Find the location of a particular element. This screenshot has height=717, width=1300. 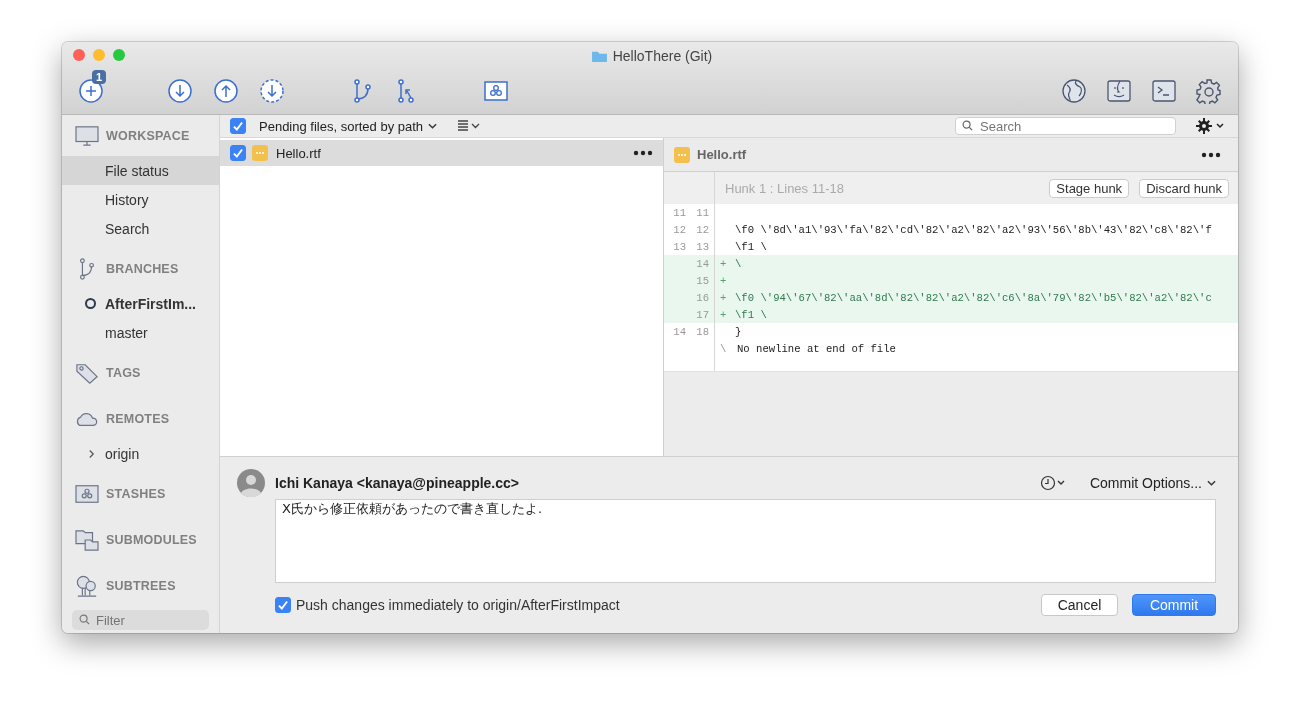

push-icon is located at coordinates (226, 91).